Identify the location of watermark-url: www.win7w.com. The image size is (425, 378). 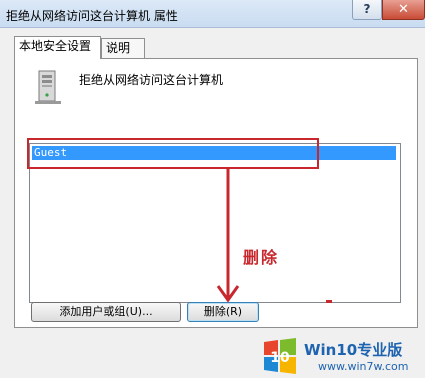
(363, 366).